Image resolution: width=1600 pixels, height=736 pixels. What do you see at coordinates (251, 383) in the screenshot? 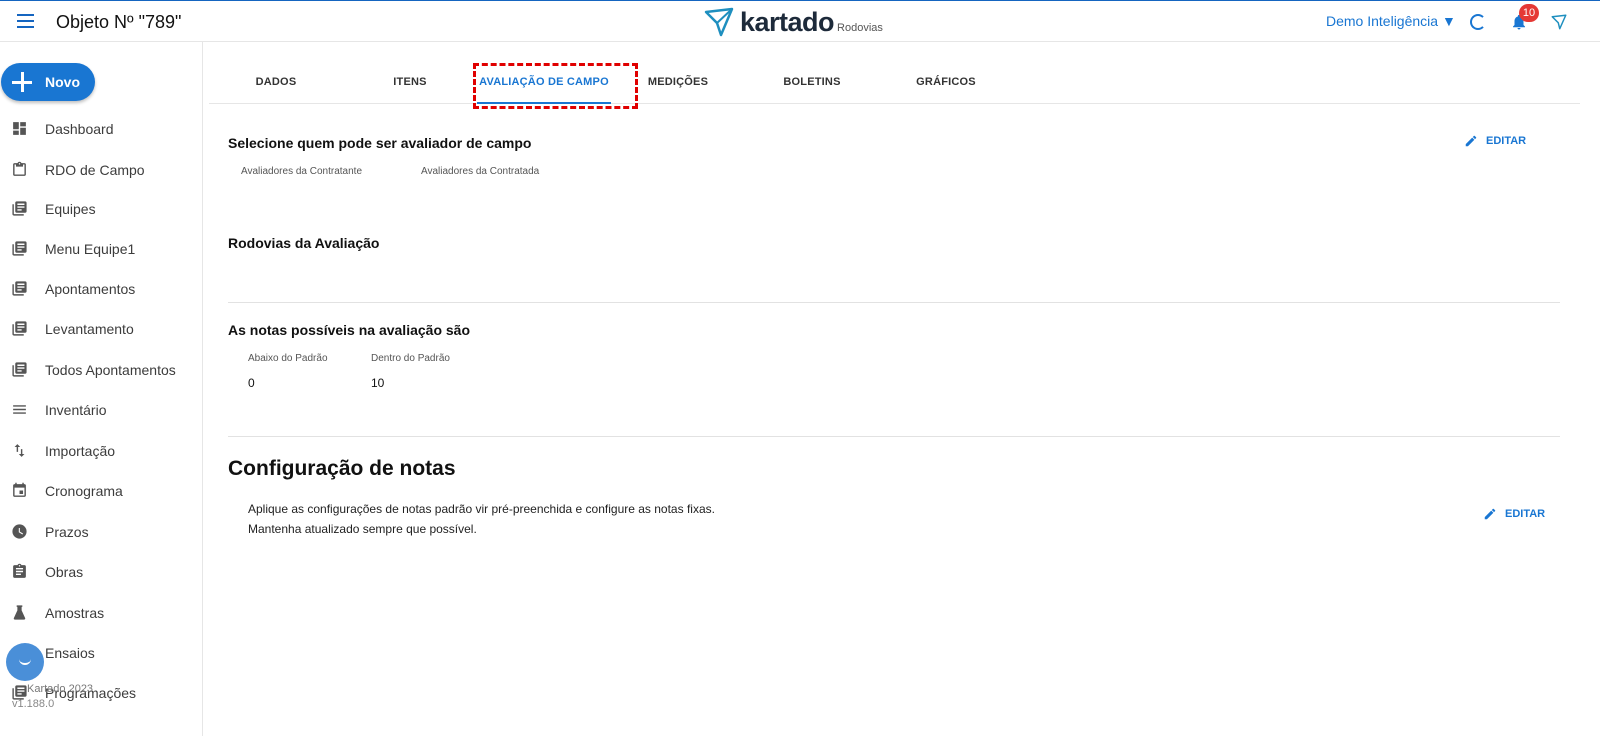
I see `below-standard-value: 0` at bounding box center [251, 383].